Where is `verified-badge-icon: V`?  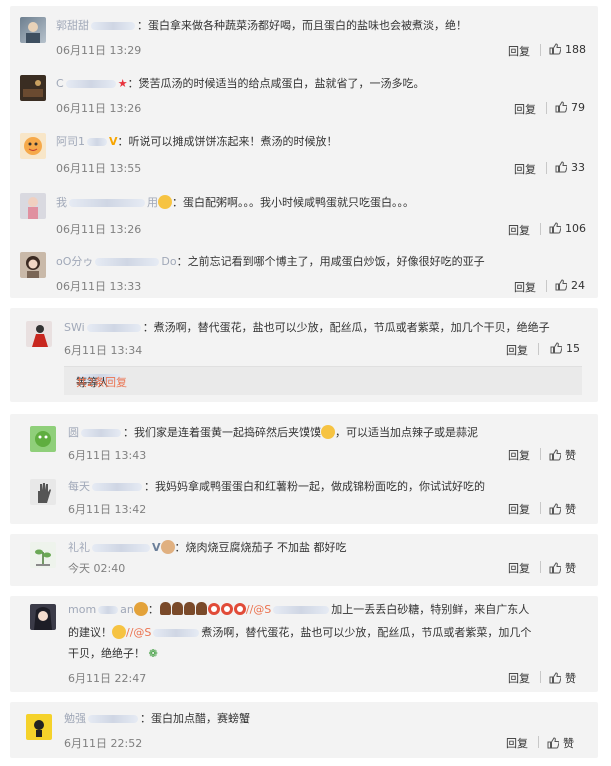 verified-badge-icon: V is located at coordinates (156, 547).